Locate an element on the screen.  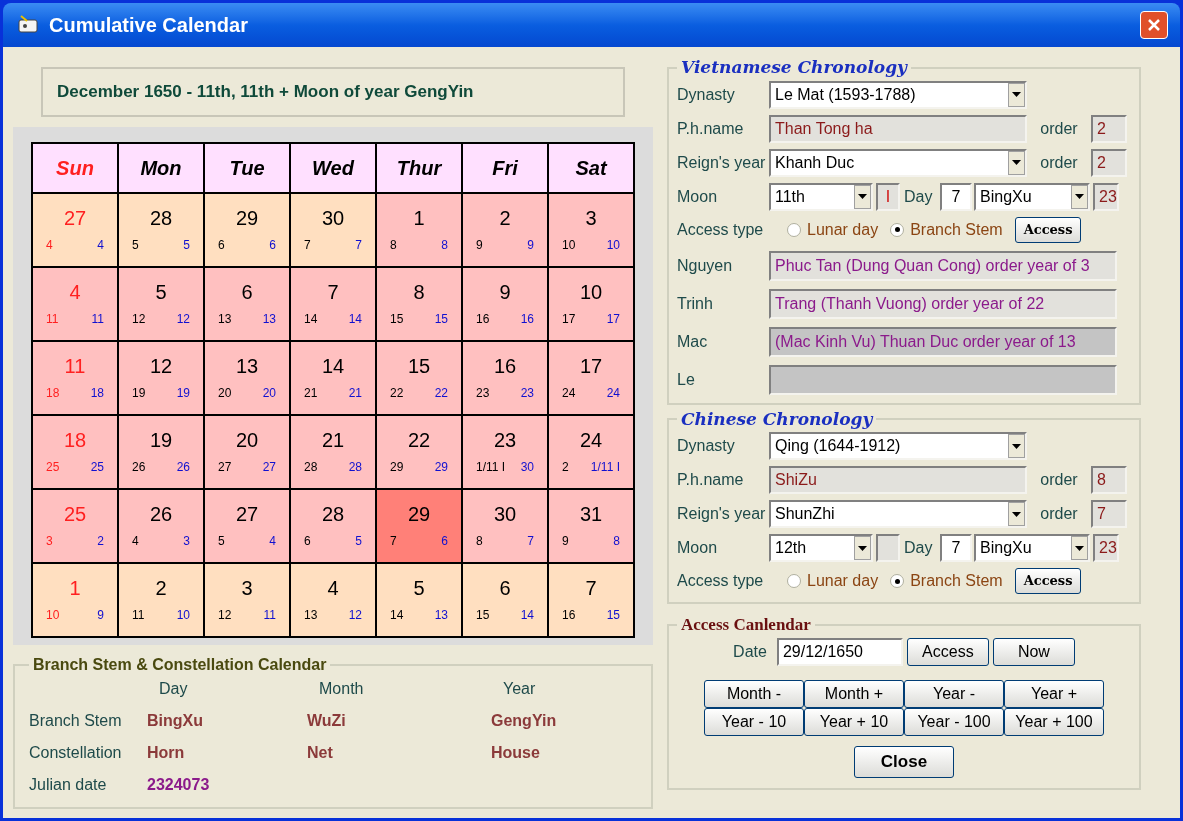
field-label: Reign's year is located at coordinates (722, 162).